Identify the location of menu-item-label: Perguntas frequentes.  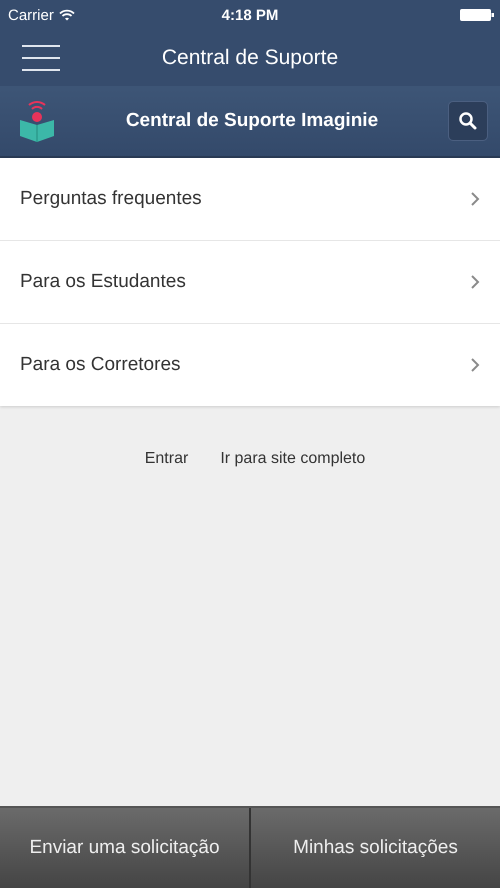
(111, 199).